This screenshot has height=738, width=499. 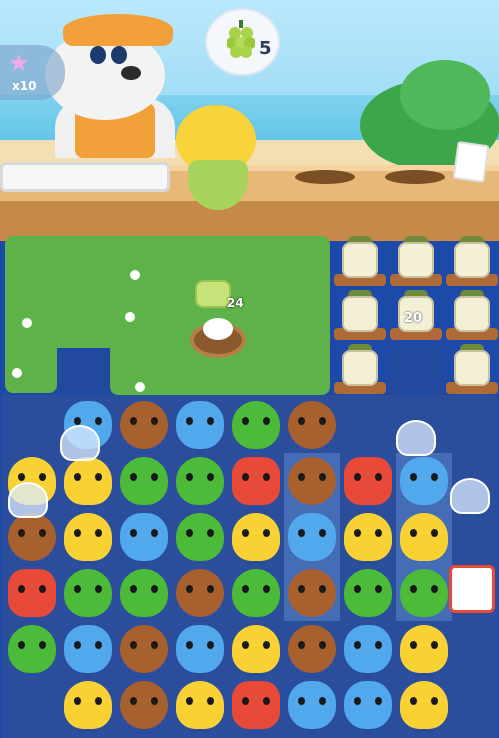 What do you see at coordinates (119, 55) in the screenshot?
I see `bear-eye` at bounding box center [119, 55].